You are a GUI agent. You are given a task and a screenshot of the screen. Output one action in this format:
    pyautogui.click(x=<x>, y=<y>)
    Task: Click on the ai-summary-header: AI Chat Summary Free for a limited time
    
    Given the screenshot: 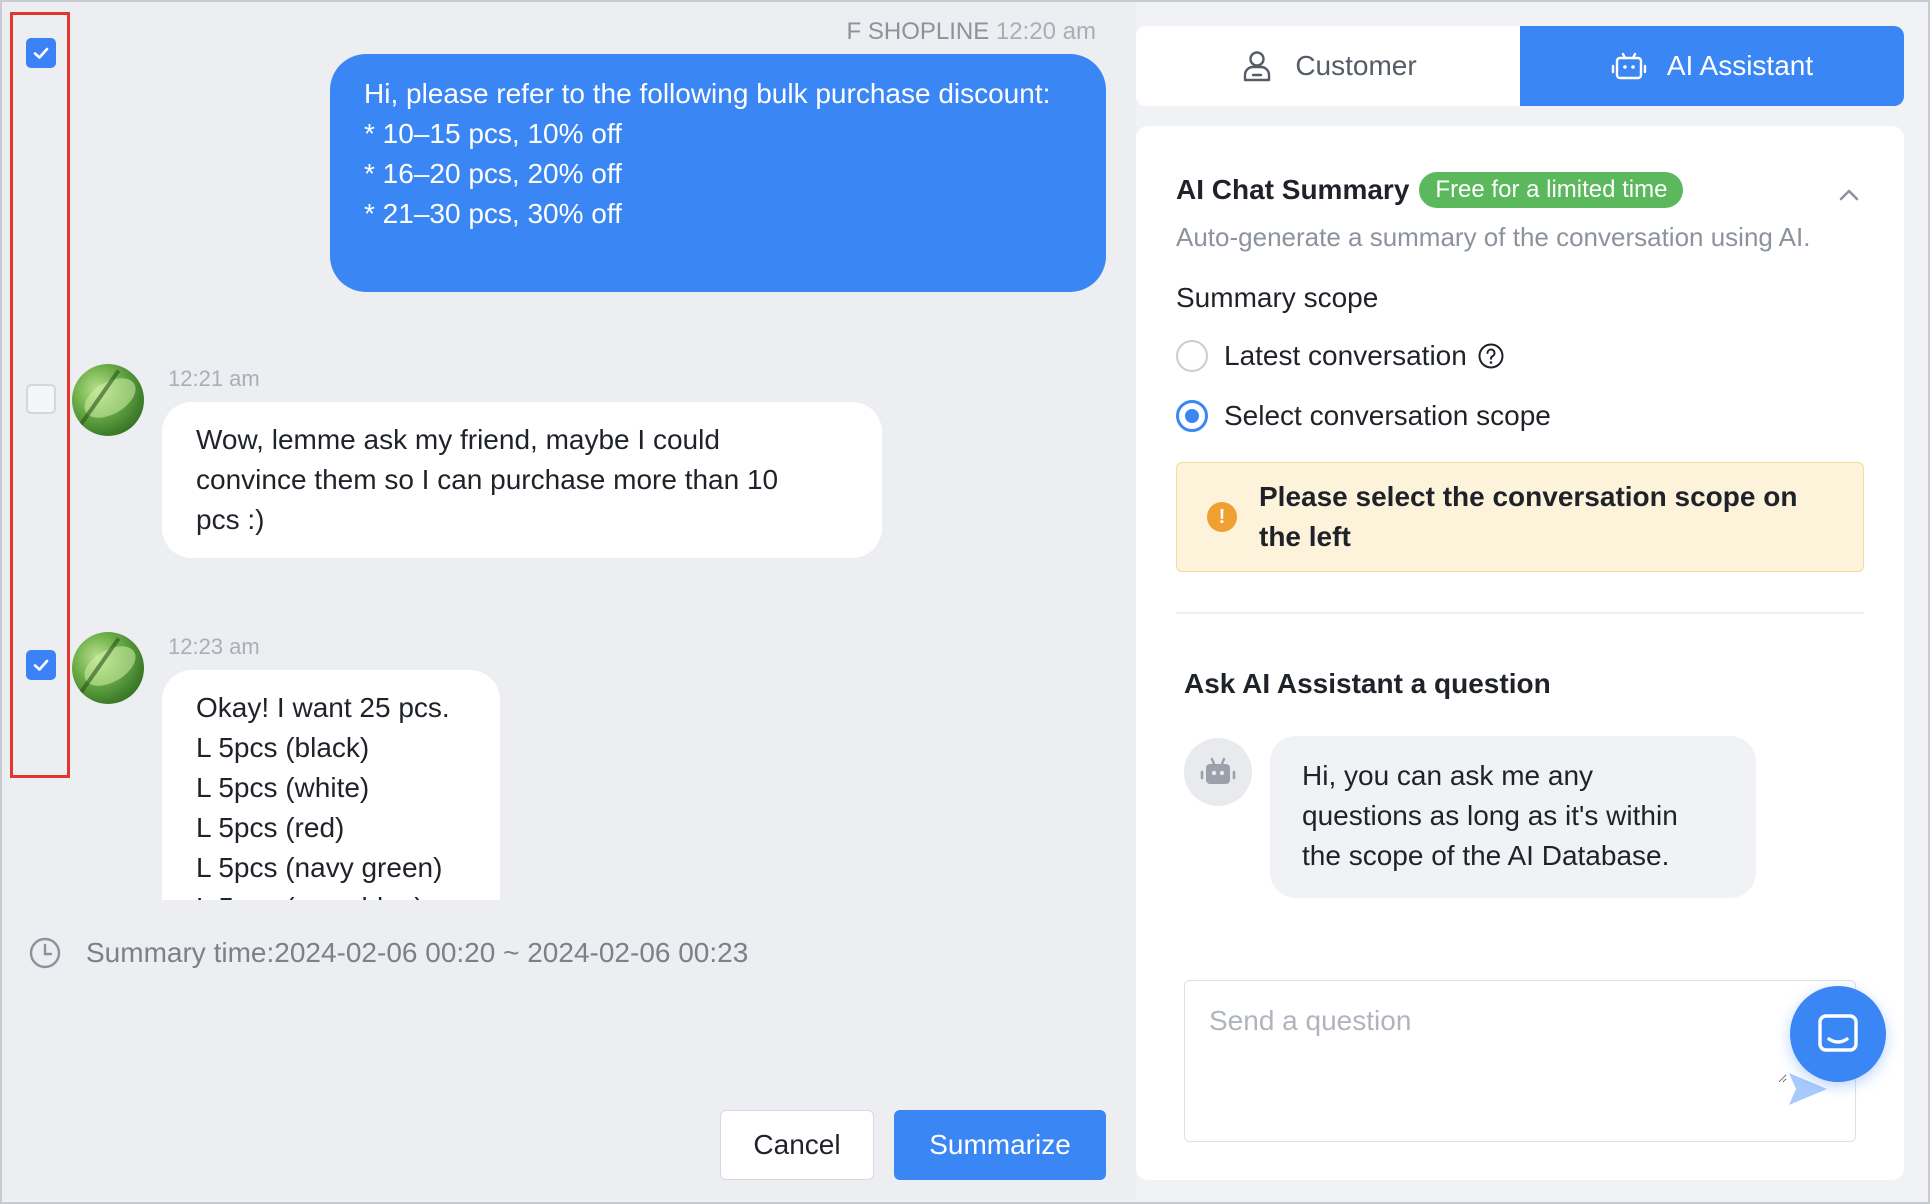 What is the action you would take?
    pyautogui.click(x=1430, y=190)
    